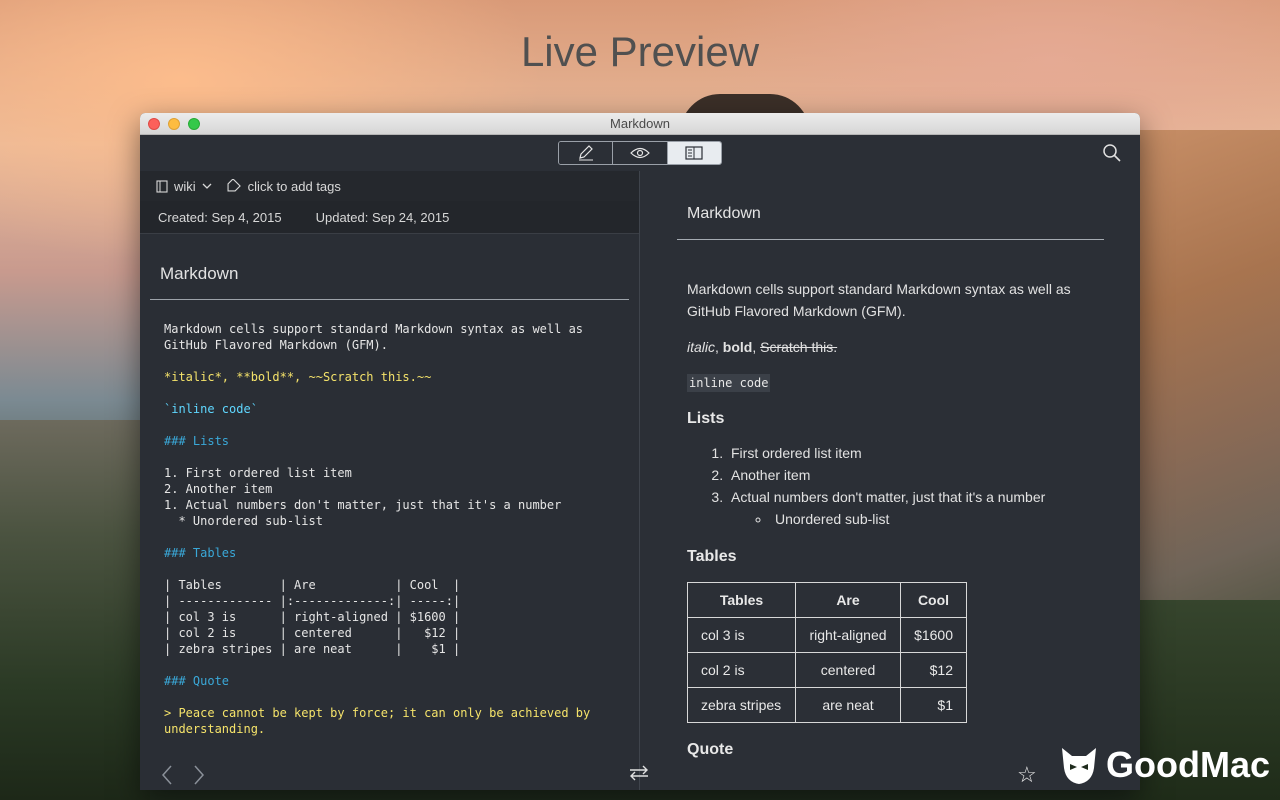  I want to click on sub-list-item: Unordered sub-list, so click(955, 519).